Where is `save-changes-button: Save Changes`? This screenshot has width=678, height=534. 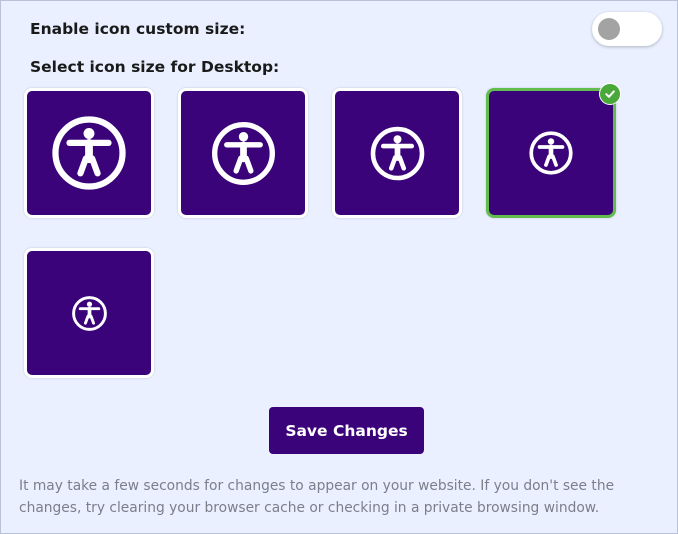 save-changes-button: Save Changes is located at coordinates (346, 430).